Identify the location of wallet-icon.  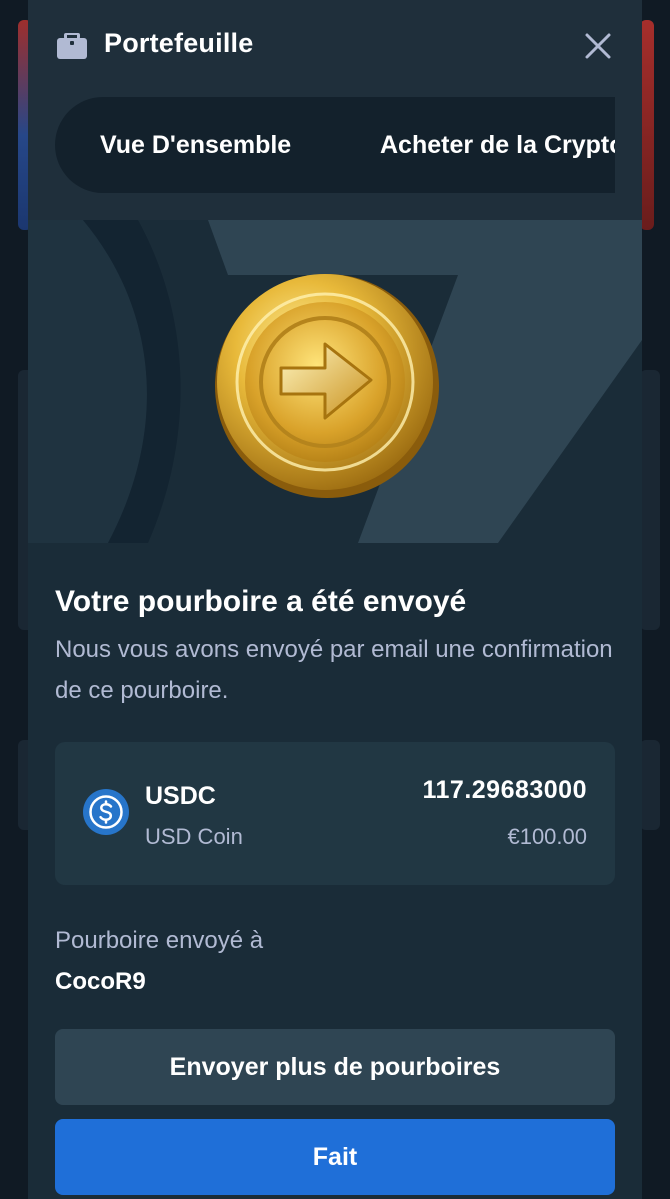
(72, 46).